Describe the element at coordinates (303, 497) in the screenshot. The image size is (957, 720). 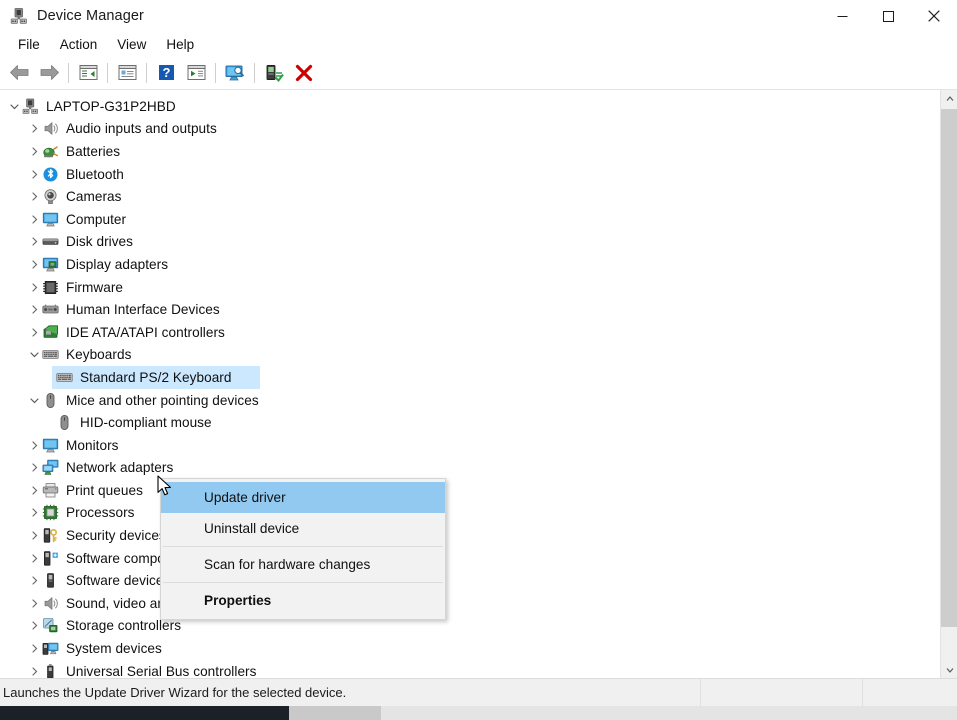
I see `context-menu-item-update-driver: Update driver` at that location.